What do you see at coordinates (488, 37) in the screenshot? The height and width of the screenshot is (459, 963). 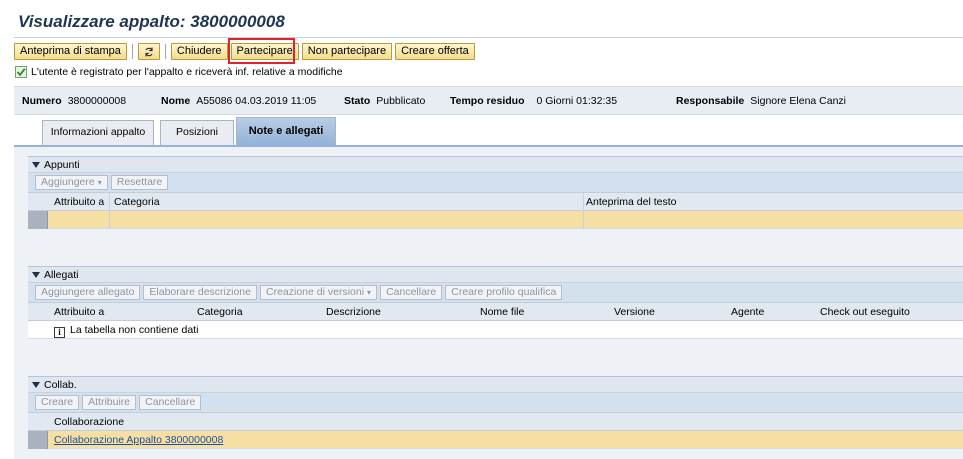 I see `title-divider` at bounding box center [488, 37].